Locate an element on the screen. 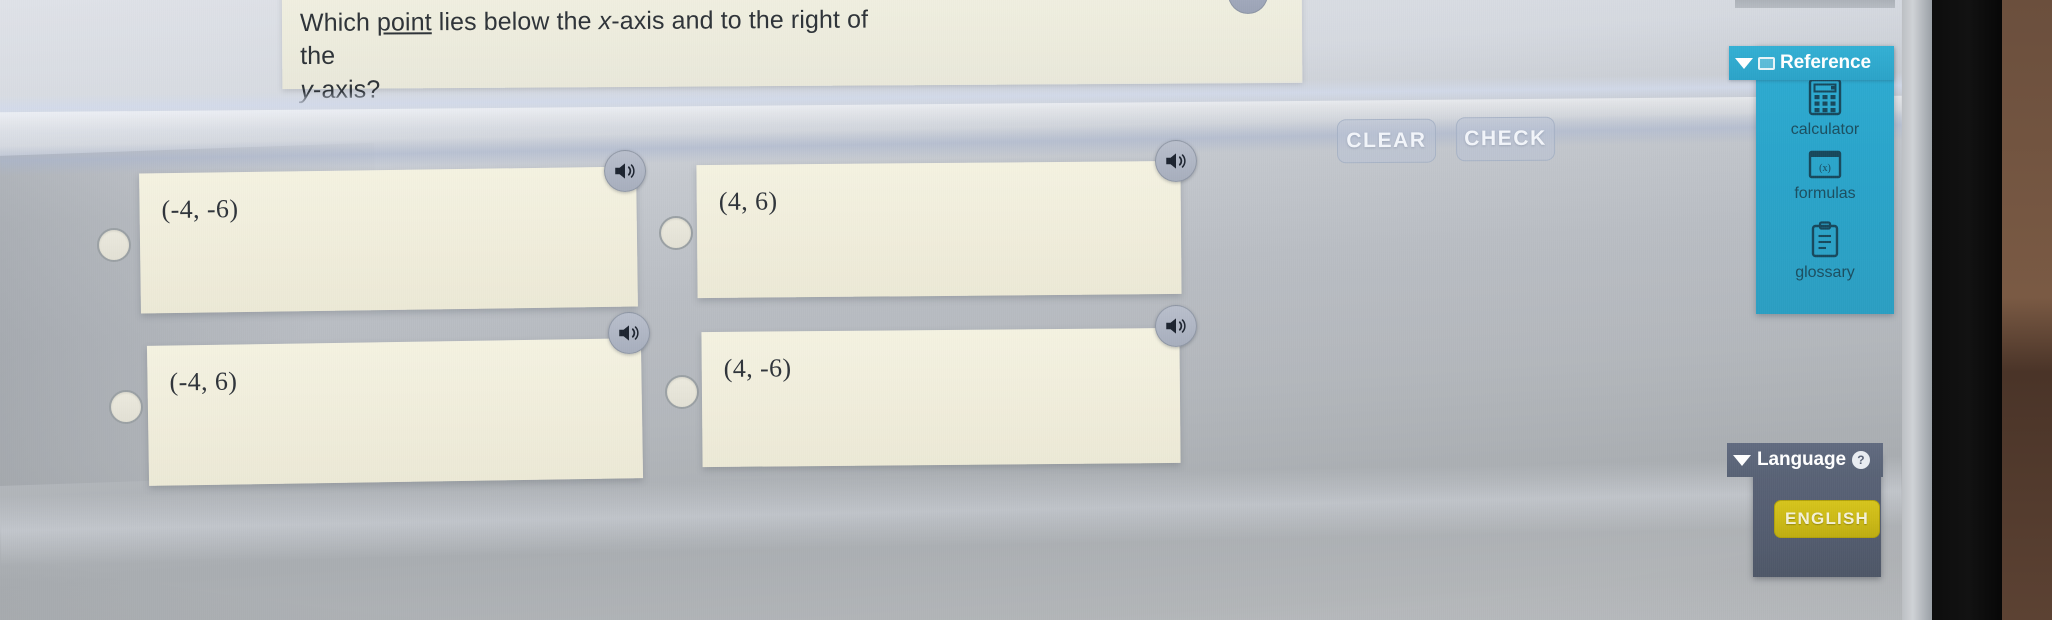 The width and height of the screenshot is (2052, 620). monitor-bezel is located at coordinates (1966, 310).